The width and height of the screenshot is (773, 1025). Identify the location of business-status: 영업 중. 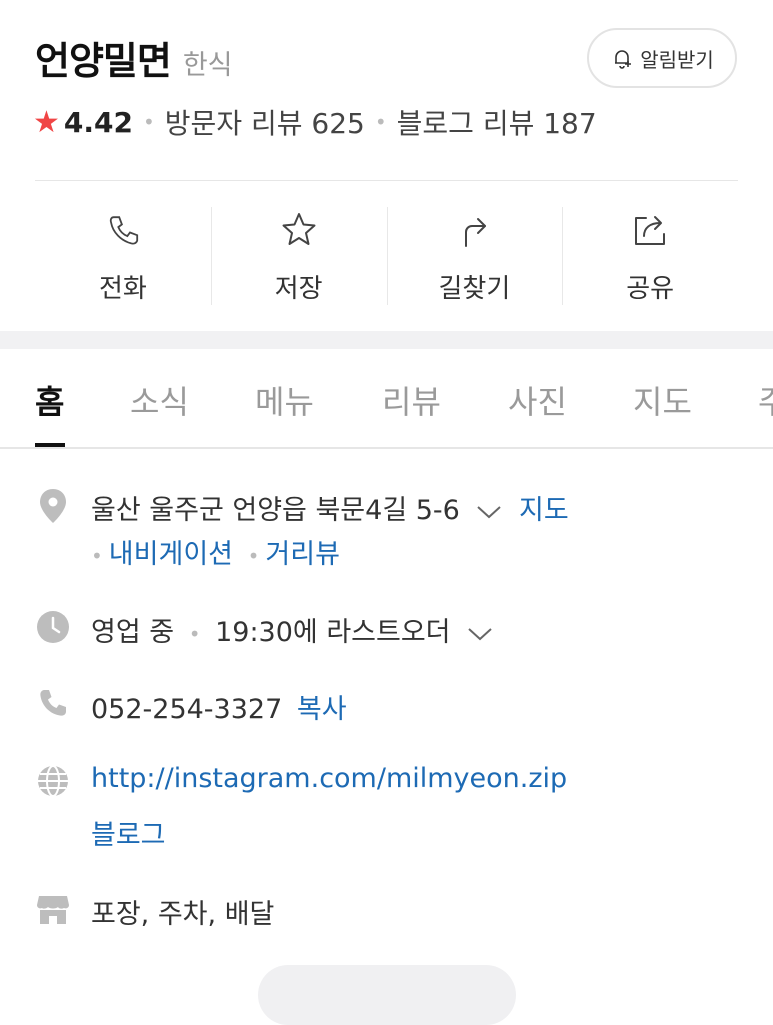
(133, 632).